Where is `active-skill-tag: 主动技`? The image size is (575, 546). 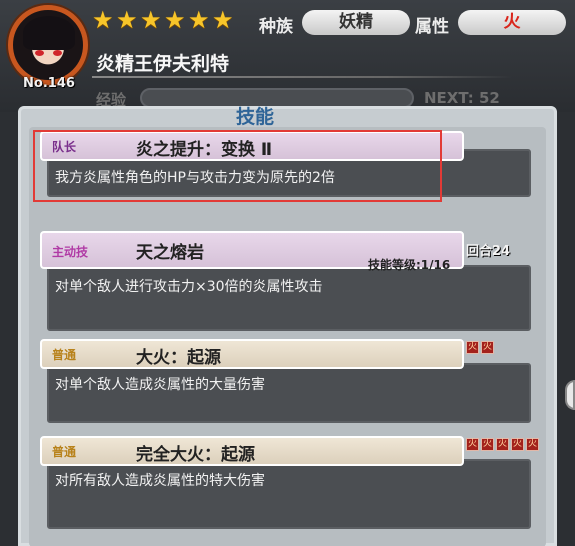 active-skill-tag: 主动技 is located at coordinates (70, 252).